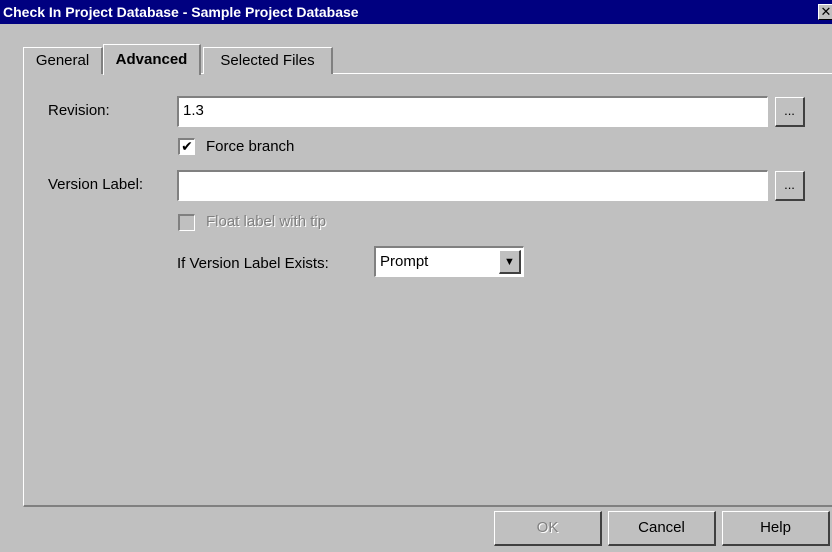  Describe the element at coordinates (193, 110) in the screenshot. I see `revision-value: 1.3` at that location.